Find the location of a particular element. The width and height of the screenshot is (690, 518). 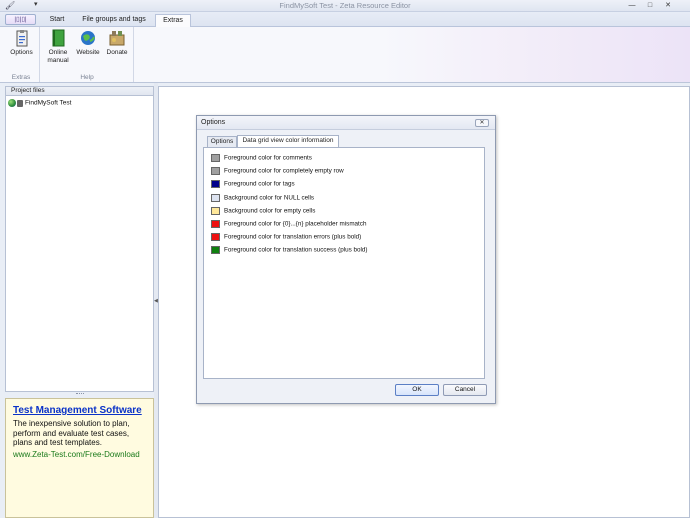

dialog-title: Options is located at coordinates (213, 122).